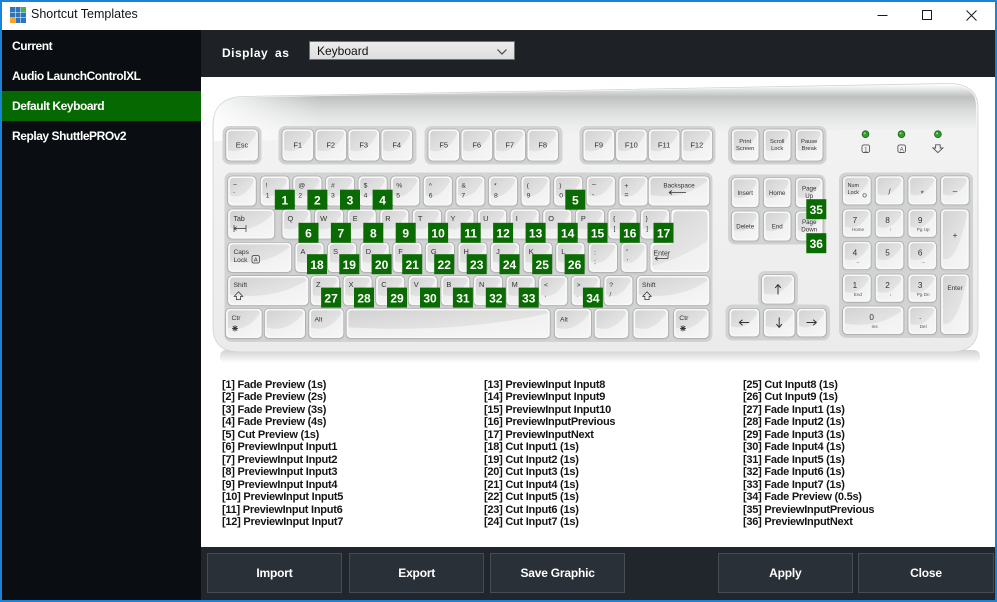  I want to click on svg-text: 15, so click(598, 234).